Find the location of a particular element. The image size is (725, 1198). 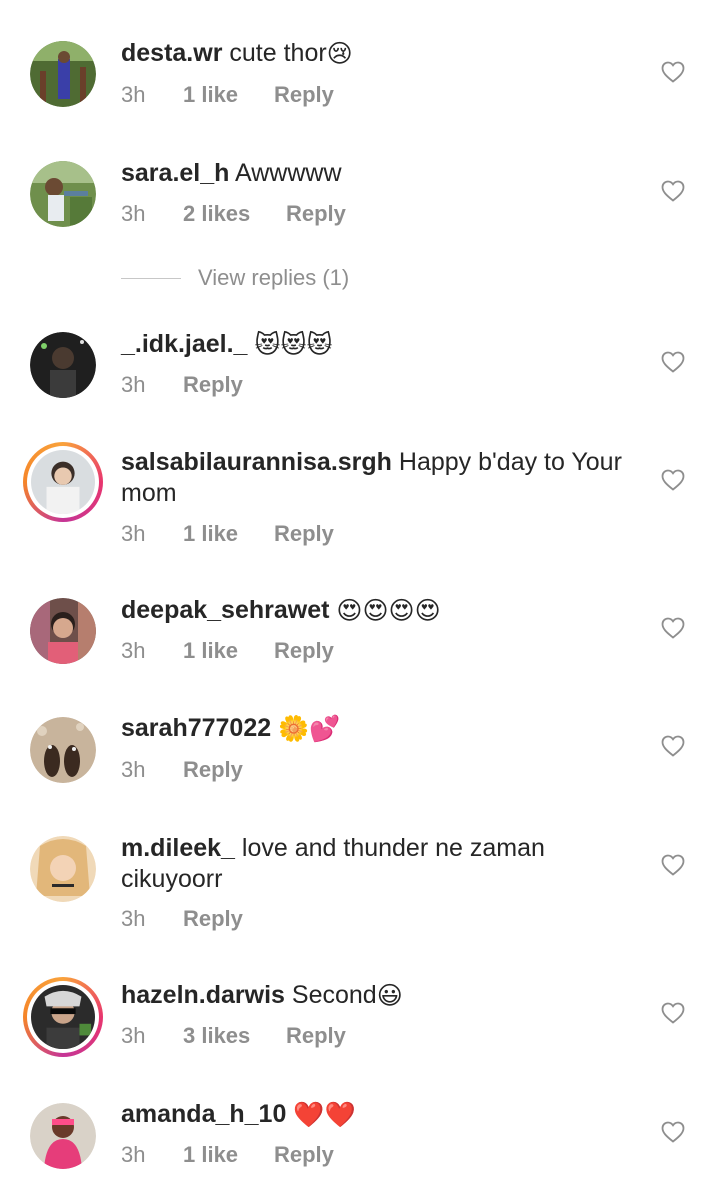

divider-line is located at coordinates (151, 278).